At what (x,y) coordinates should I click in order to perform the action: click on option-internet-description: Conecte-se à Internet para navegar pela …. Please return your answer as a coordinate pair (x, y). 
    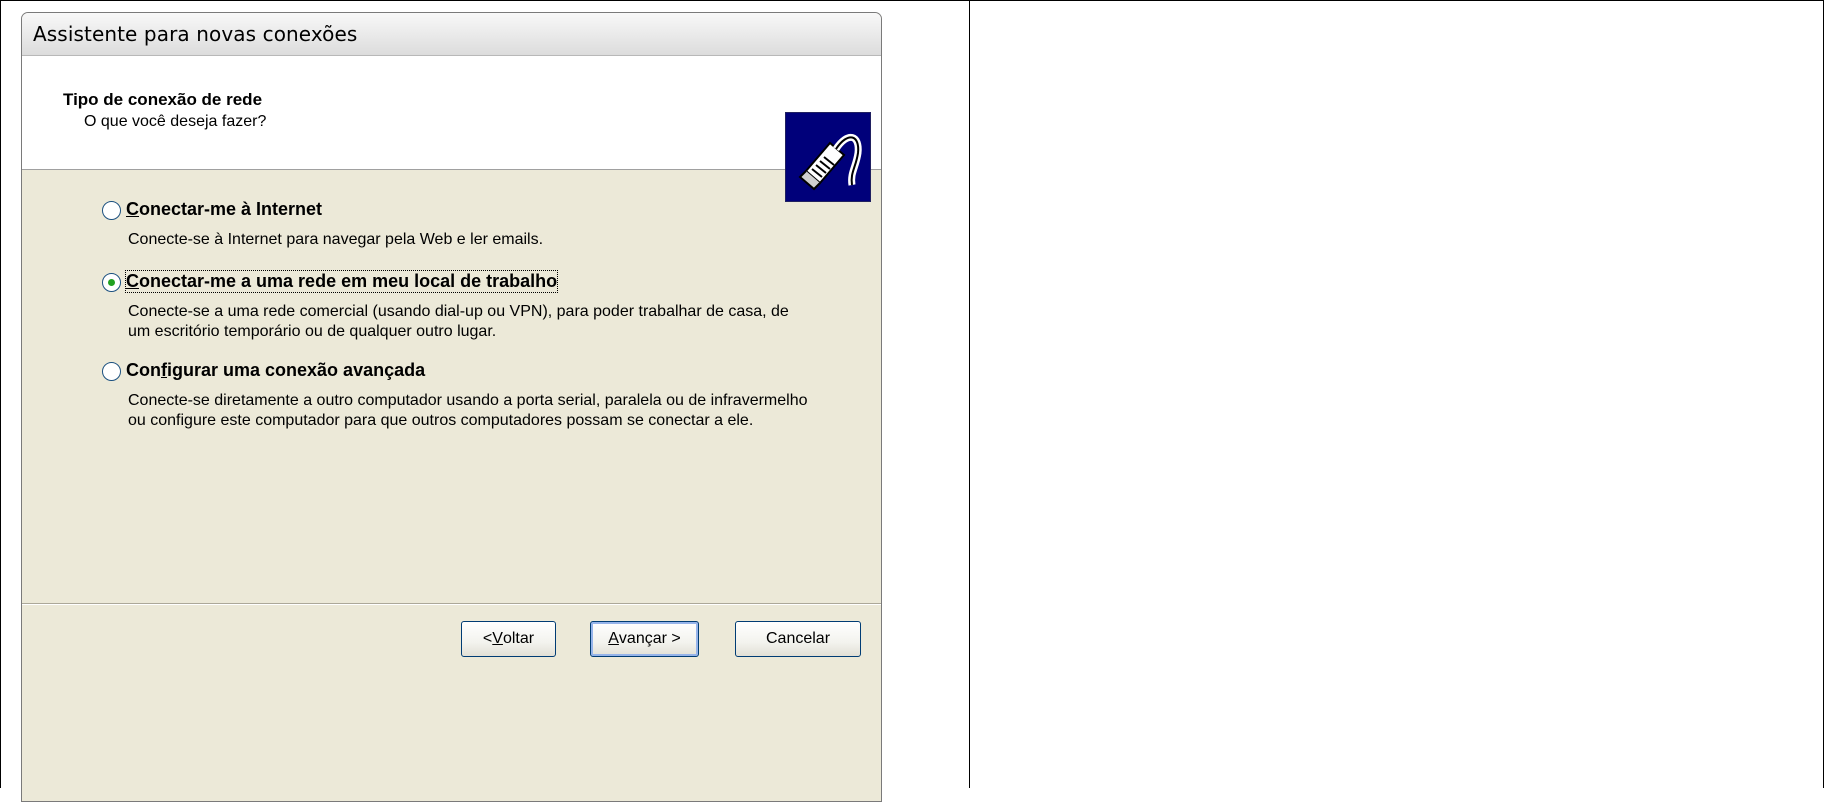
    Looking at the image, I should click on (336, 239).